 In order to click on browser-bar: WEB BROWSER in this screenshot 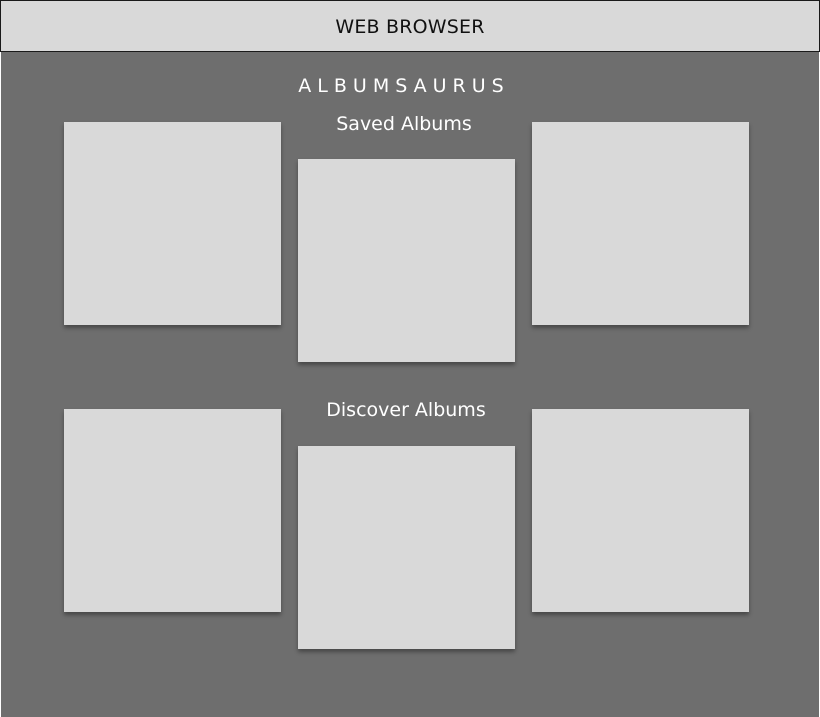, I will do `click(410, 26)`.